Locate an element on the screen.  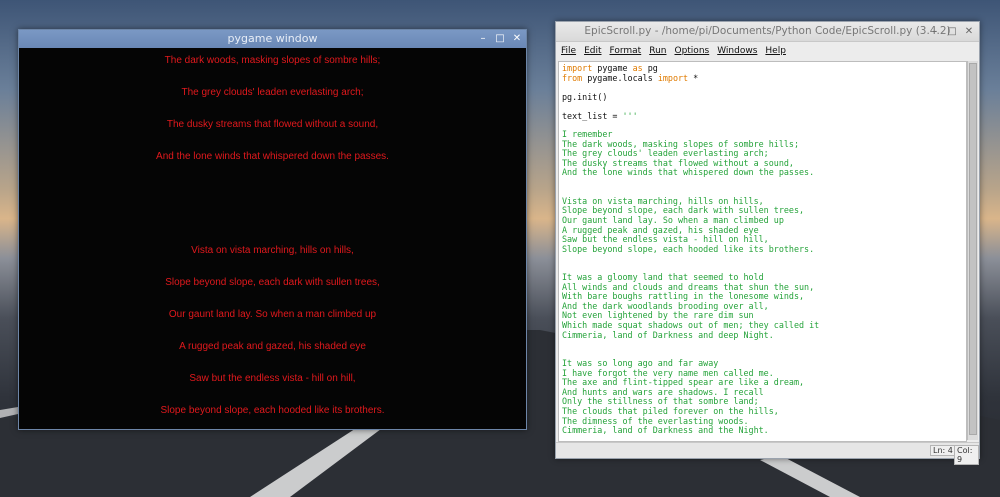
string-line: It was a gloomy land that seemed to hold is located at coordinates (663, 277).